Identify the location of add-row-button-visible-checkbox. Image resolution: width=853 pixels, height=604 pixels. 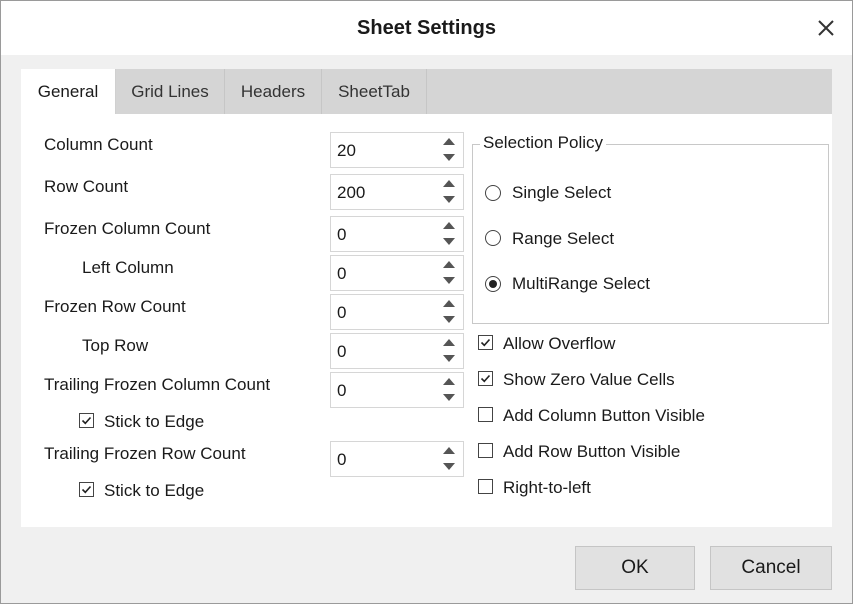
(485, 450).